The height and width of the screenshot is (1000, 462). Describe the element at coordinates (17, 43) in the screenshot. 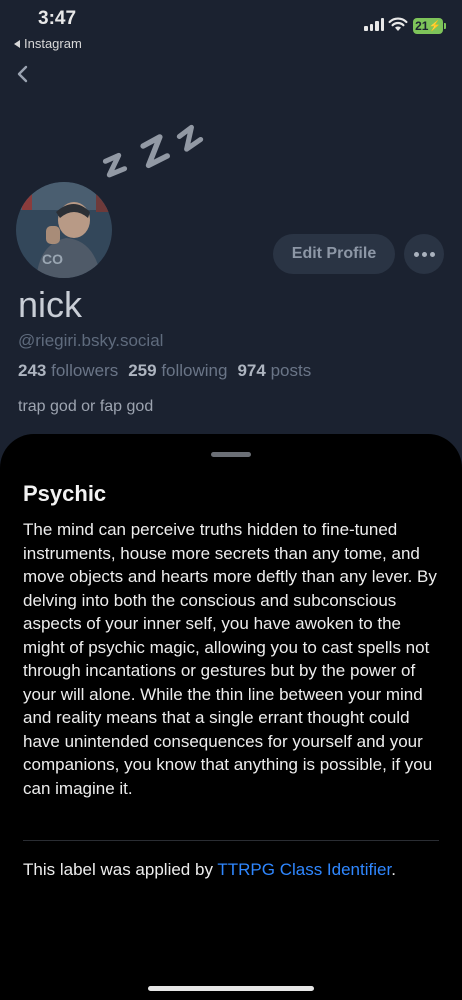

I see `back-triangle-icon` at that location.